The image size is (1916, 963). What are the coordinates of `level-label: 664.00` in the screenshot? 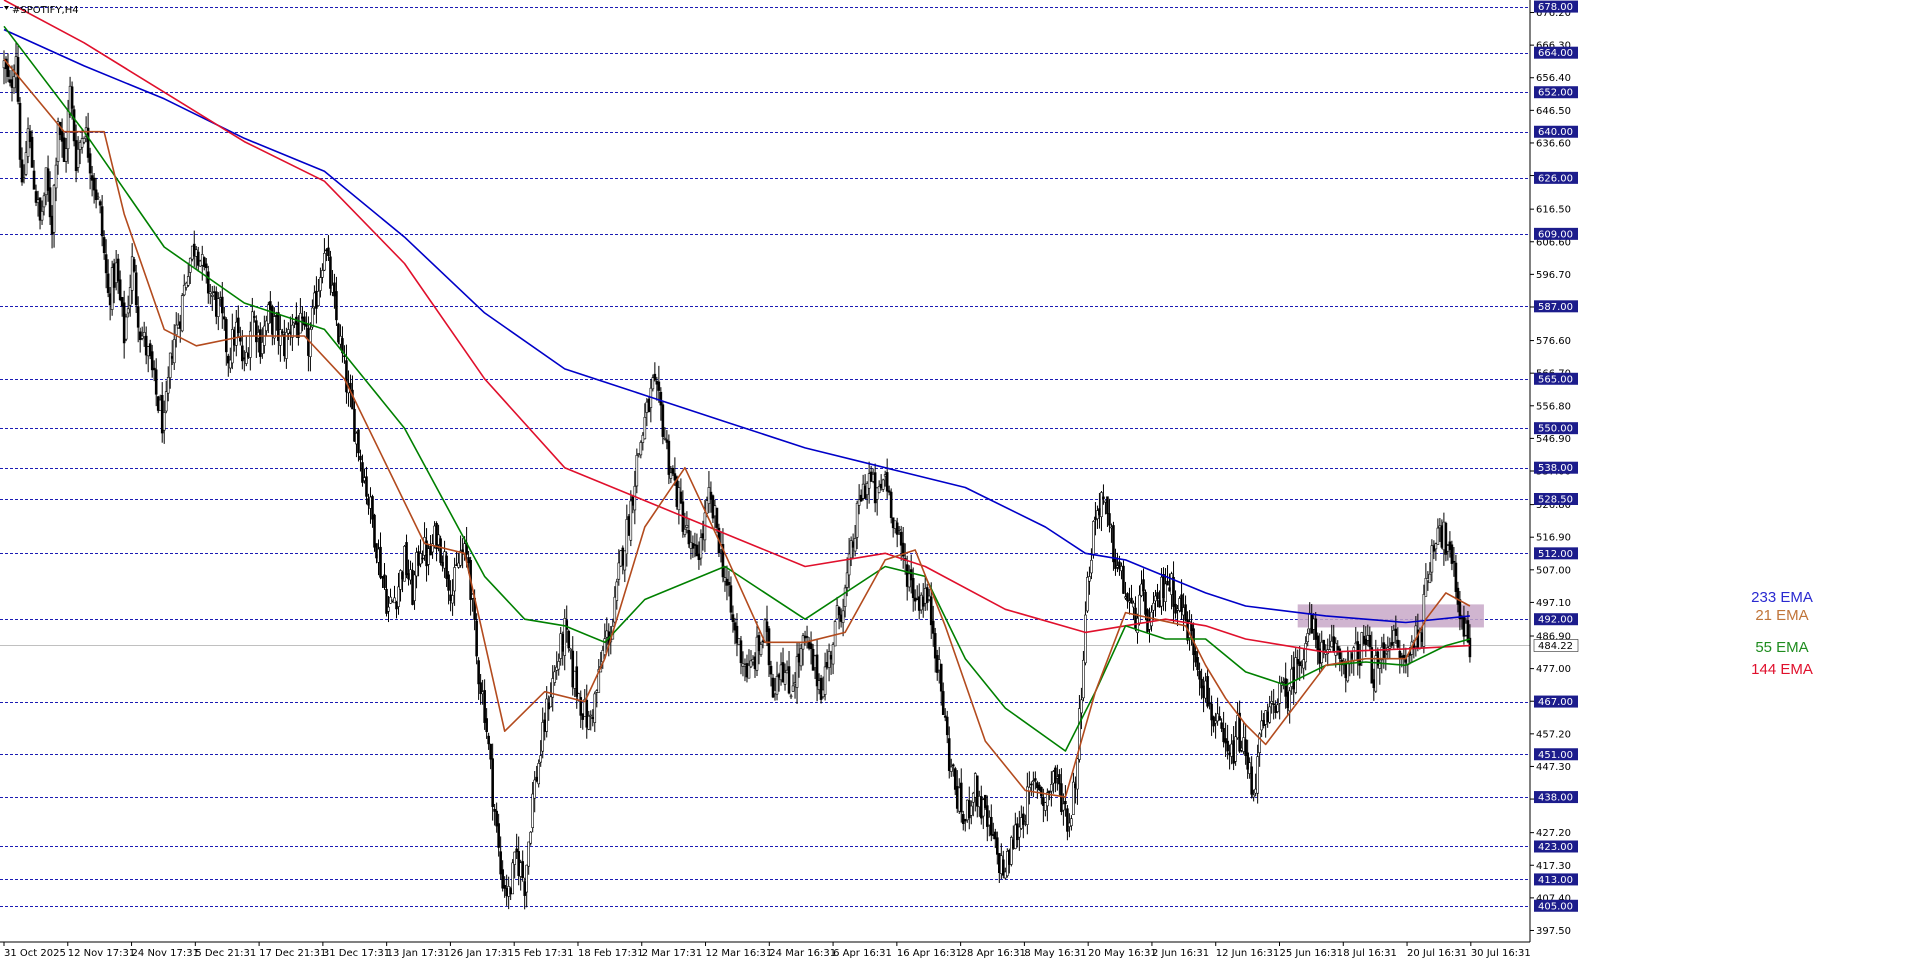 It's located at (1555, 53).